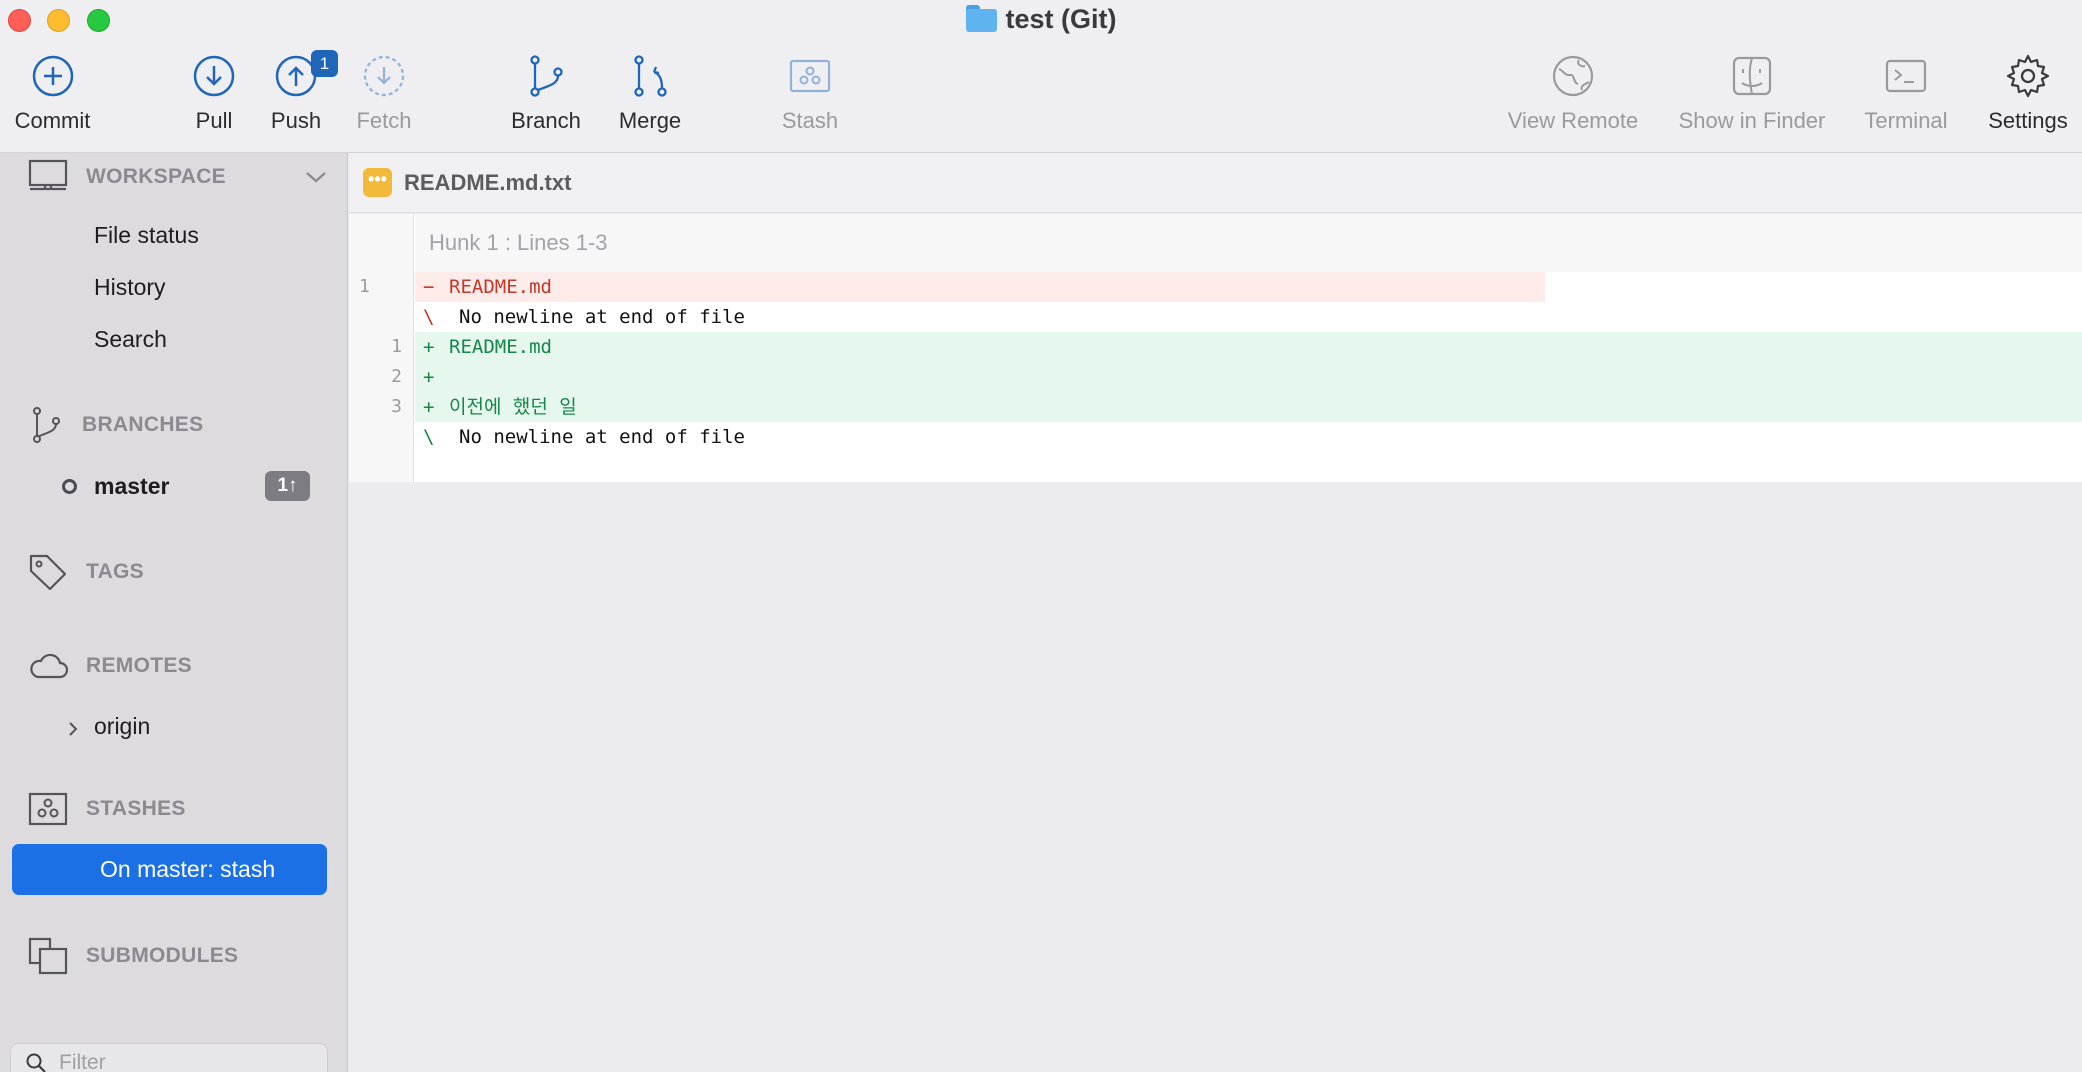 This screenshot has height=1072, width=2082. Describe the element at coordinates (1752, 76) in the screenshot. I see `finder-icon` at that location.